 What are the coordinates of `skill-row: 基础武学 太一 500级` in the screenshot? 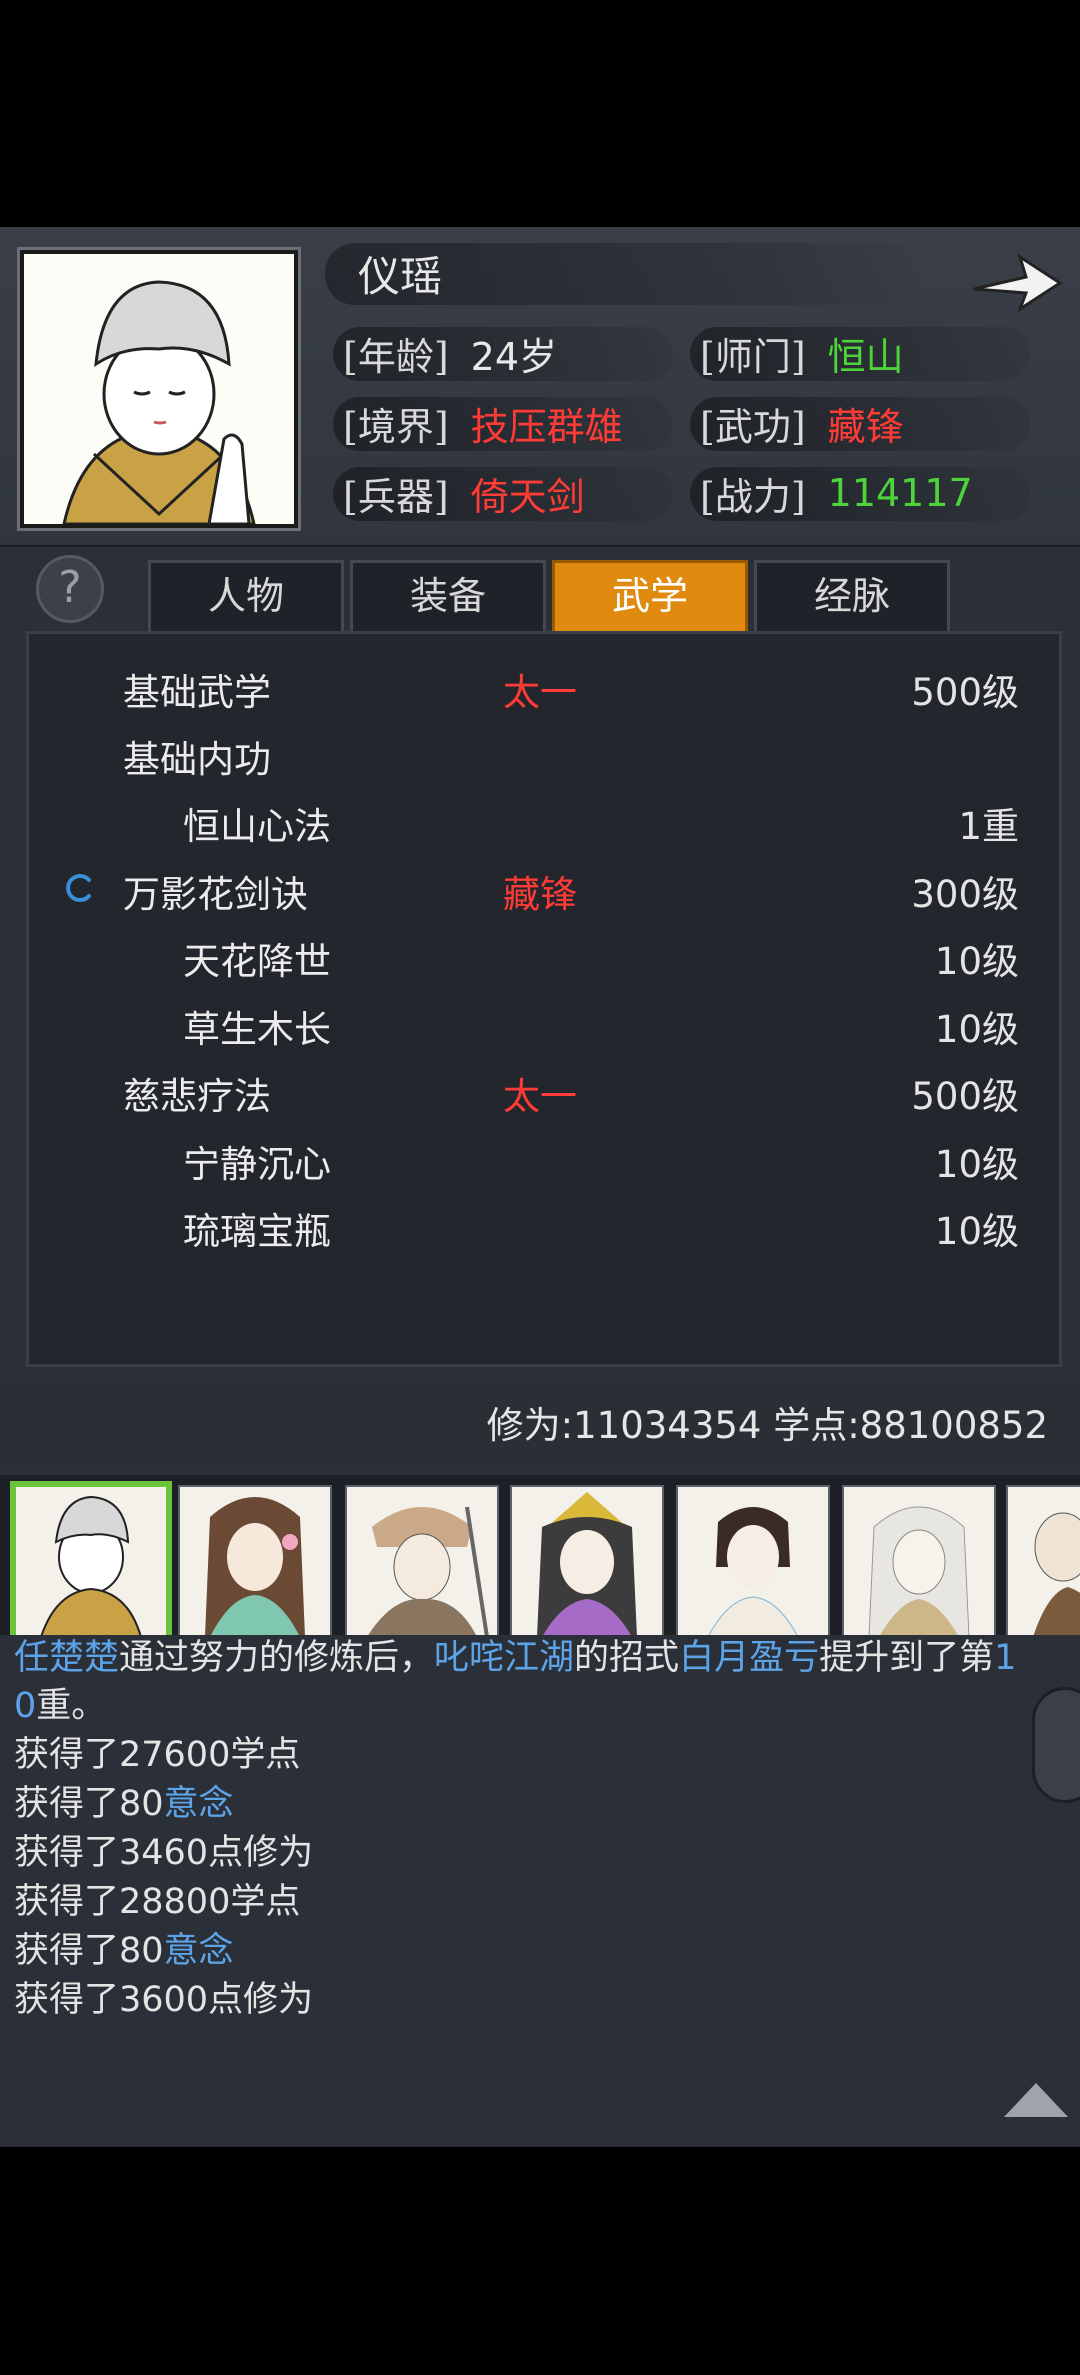 It's located at (544, 685).